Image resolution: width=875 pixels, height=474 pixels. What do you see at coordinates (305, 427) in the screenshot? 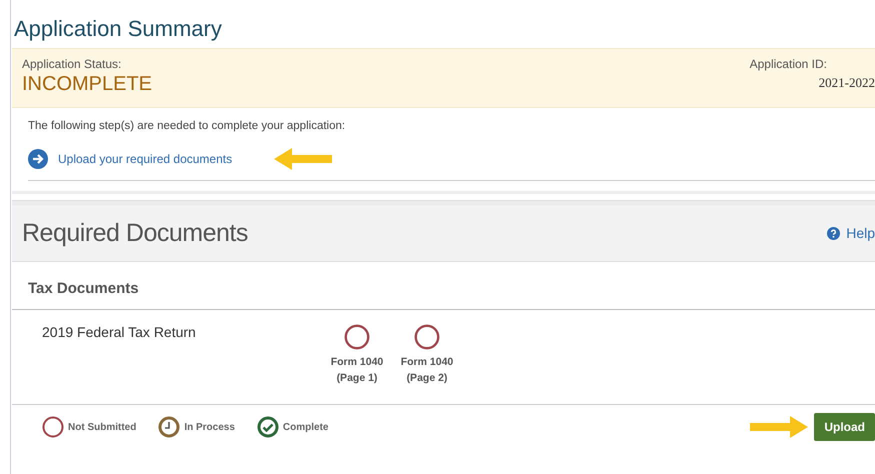
I see `legend-label: Complete` at bounding box center [305, 427].